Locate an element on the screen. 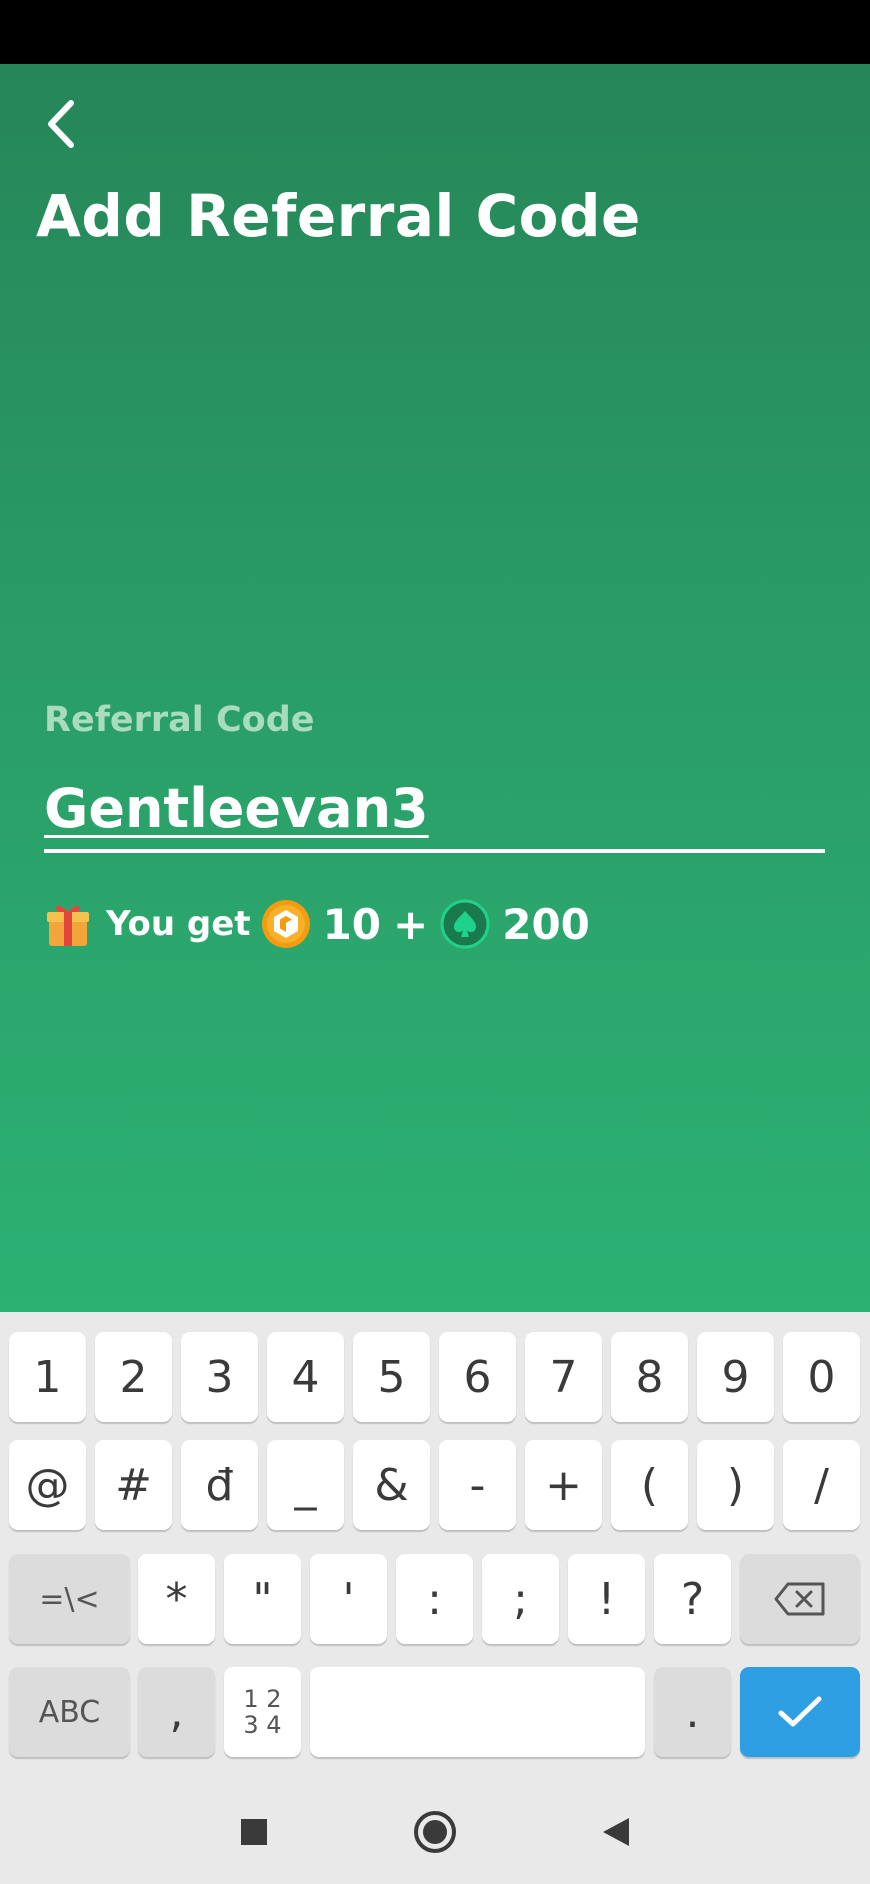  abc-key: ABC is located at coordinates (69, 1712).